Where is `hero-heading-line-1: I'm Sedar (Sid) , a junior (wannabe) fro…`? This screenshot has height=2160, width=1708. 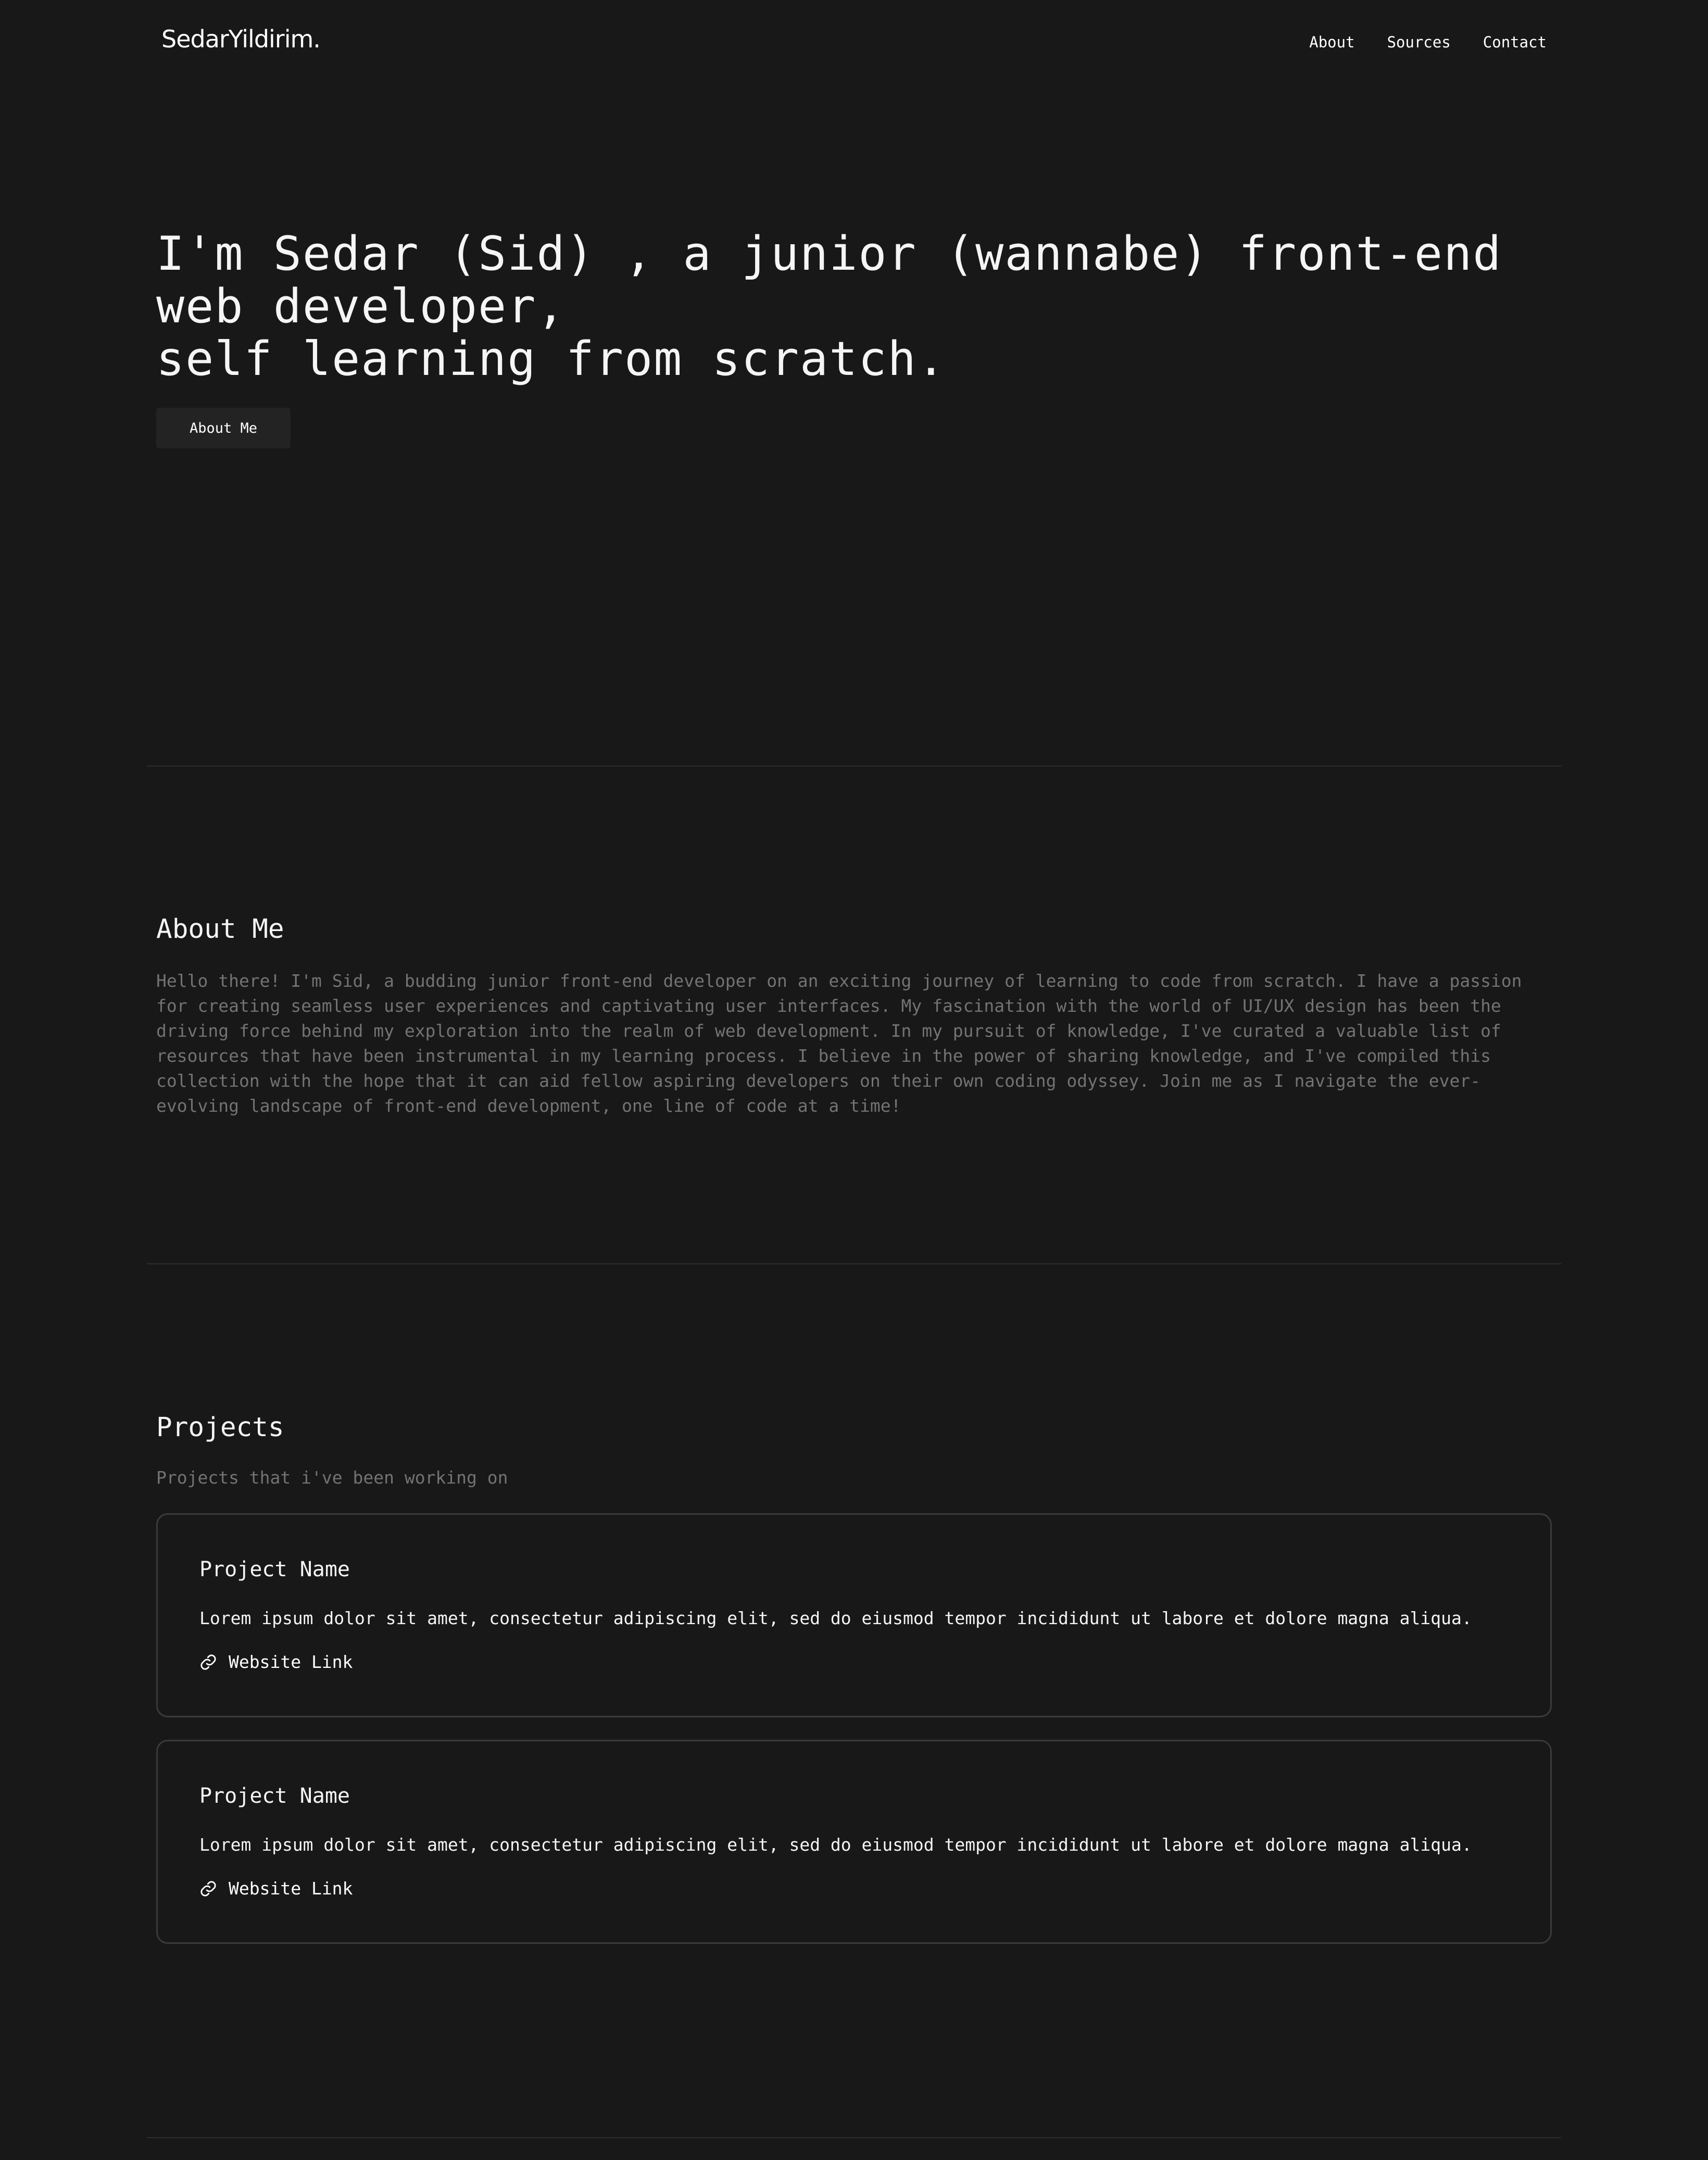
hero-heading-line-1: I'm Sedar (Sid) , a junior (wannabe) fro… is located at coordinates (829, 280).